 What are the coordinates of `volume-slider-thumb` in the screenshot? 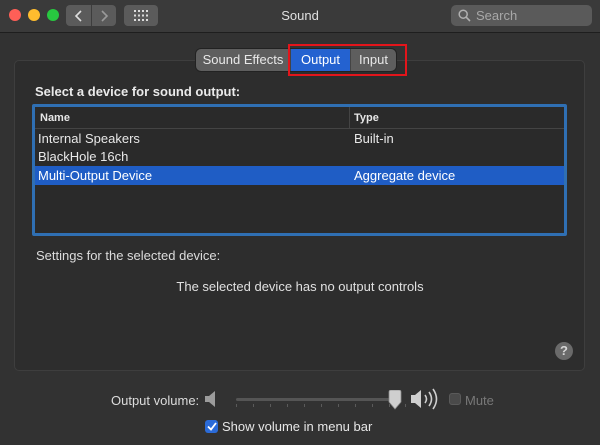 It's located at (395, 401).